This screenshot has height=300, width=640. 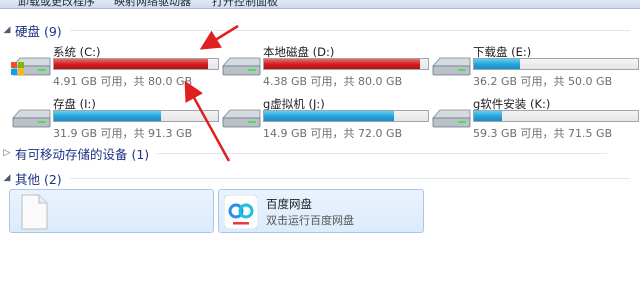 What do you see at coordinates (123, 133) in the screenshot?
I see `drive-space-info: 31.9 GB 可用，共 91.3 GB` at bounding box center [123, 133].